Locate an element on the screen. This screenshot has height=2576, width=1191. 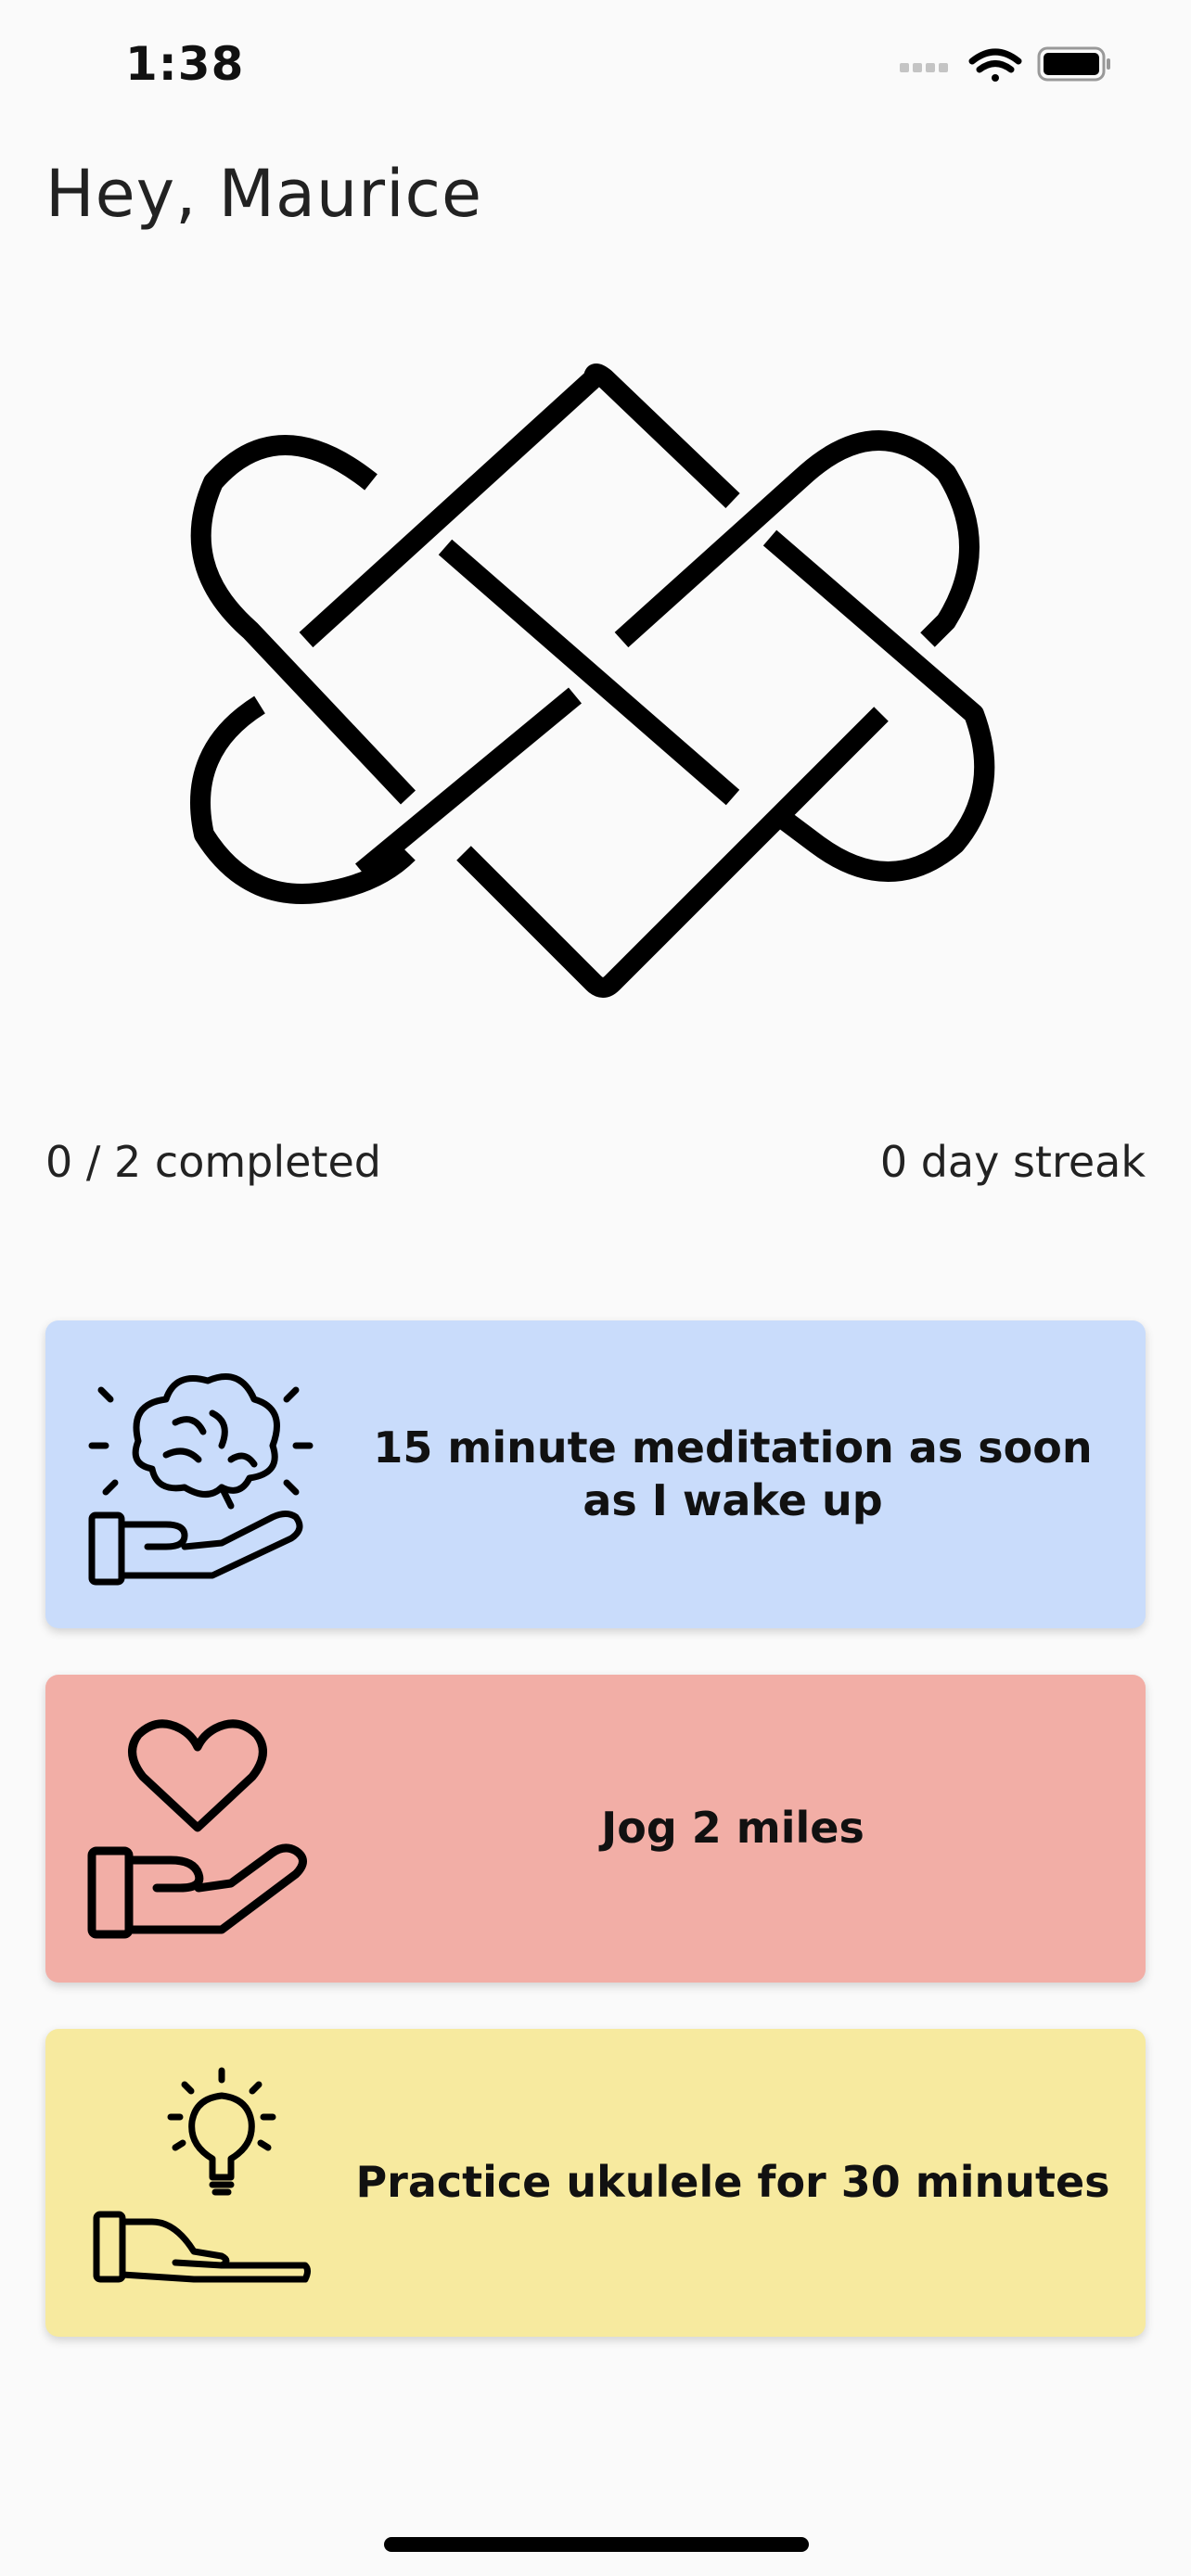
heart-in-hand-icon is located at coordinates (197, 1829).